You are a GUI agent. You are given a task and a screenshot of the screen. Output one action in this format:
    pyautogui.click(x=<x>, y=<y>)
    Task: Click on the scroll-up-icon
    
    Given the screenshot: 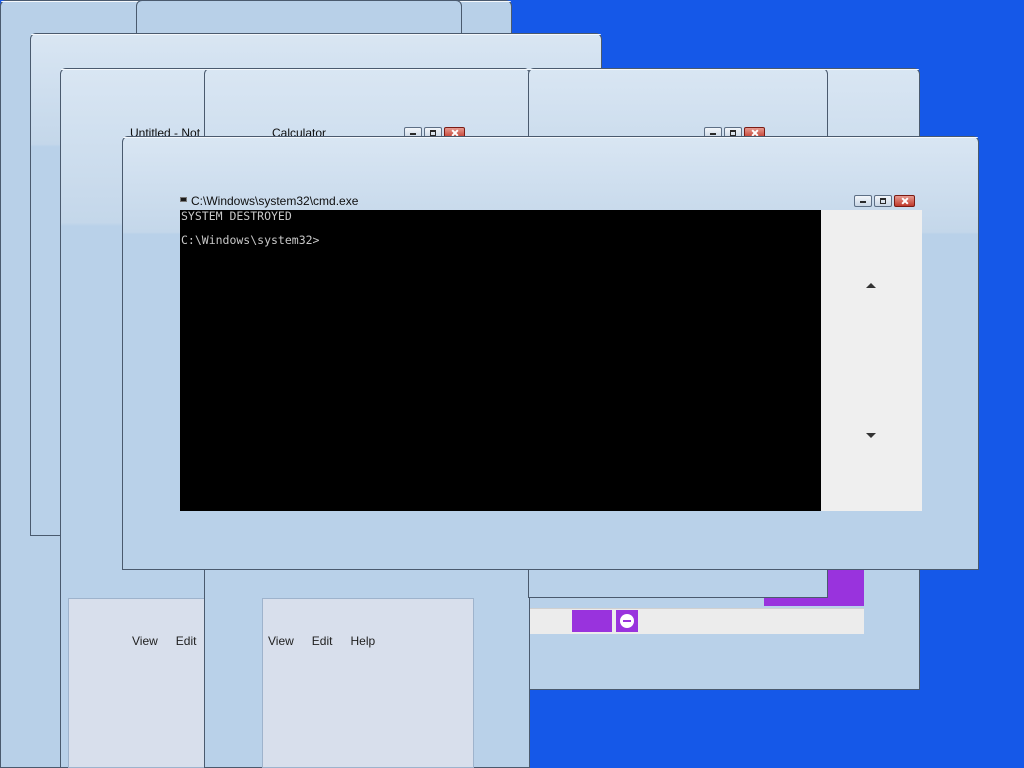 What is the action you would take?
    pyautogui.click(x=871, y=285)
    